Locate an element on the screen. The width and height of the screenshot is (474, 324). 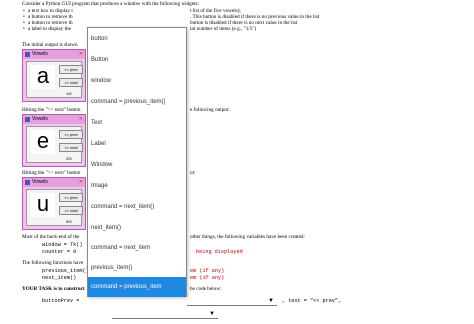
code-below-text: he code below: is located at coordinates (206, 289).